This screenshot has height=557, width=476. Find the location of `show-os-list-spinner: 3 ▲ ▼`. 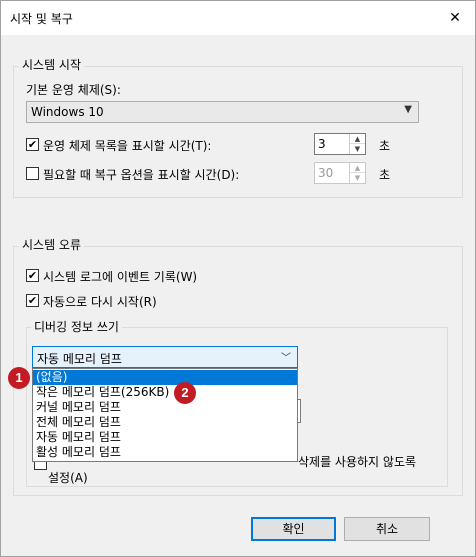

show-os-list-spinner: 3 ▲ ▼ is located at coordinates (340, 144).